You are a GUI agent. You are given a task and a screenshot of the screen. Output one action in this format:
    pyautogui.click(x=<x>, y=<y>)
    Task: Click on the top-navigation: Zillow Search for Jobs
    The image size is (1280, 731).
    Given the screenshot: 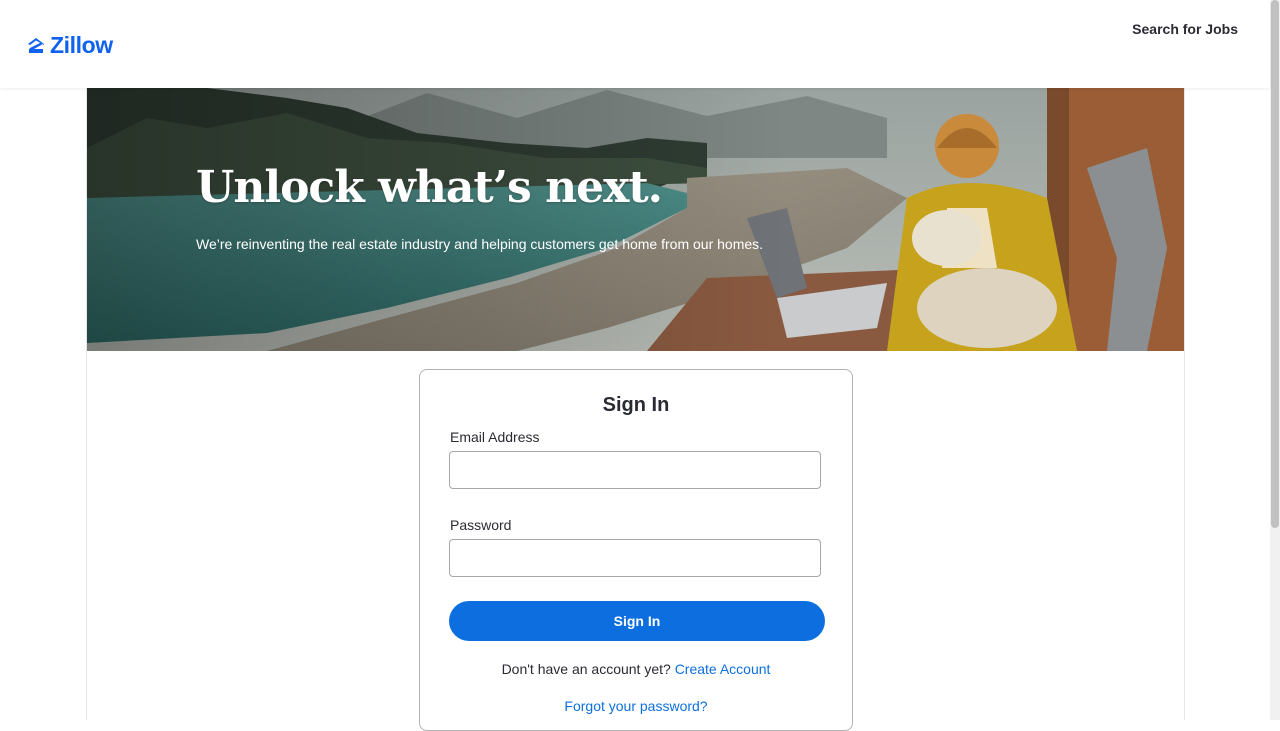 What is the action you would take?
    pyautogui.click(x=635, y=44)
    